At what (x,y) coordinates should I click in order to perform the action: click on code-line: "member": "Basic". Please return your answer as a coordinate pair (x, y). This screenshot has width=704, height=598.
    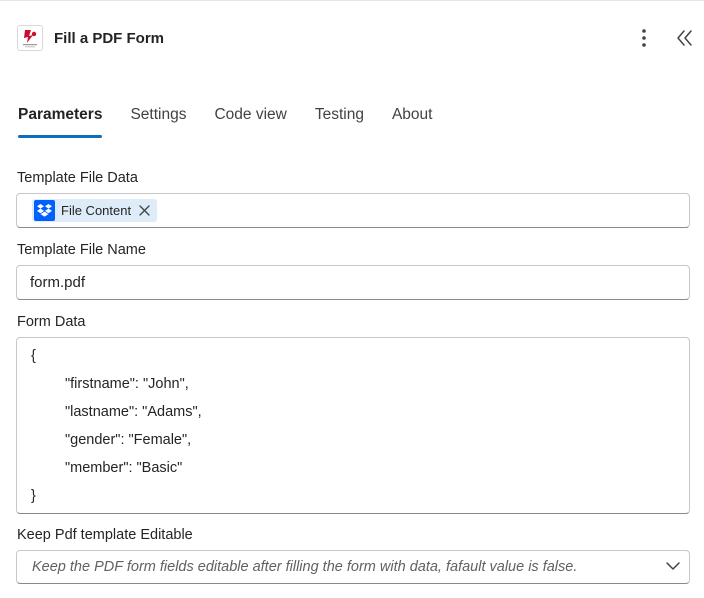
    Looking at the image, I should click on (124, 468).